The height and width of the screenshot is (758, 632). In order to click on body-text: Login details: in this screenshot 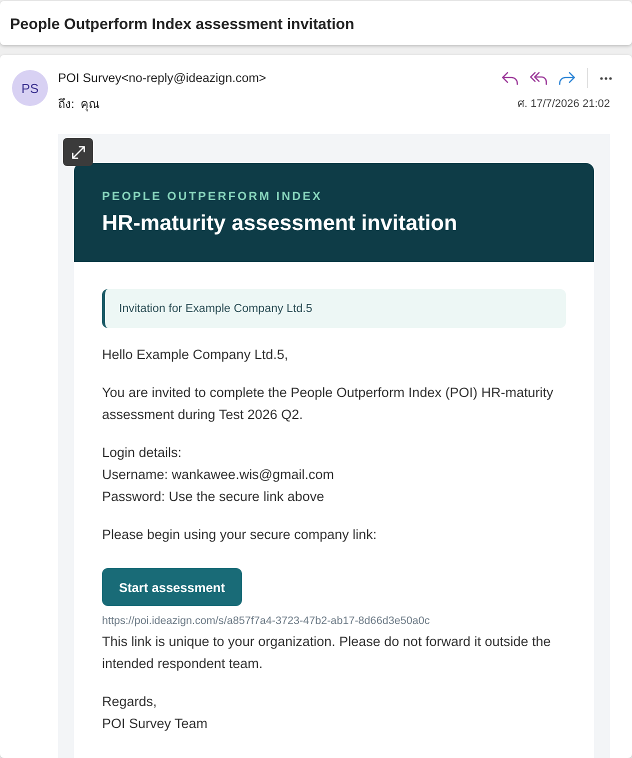, I will do `click(142, 453)`.